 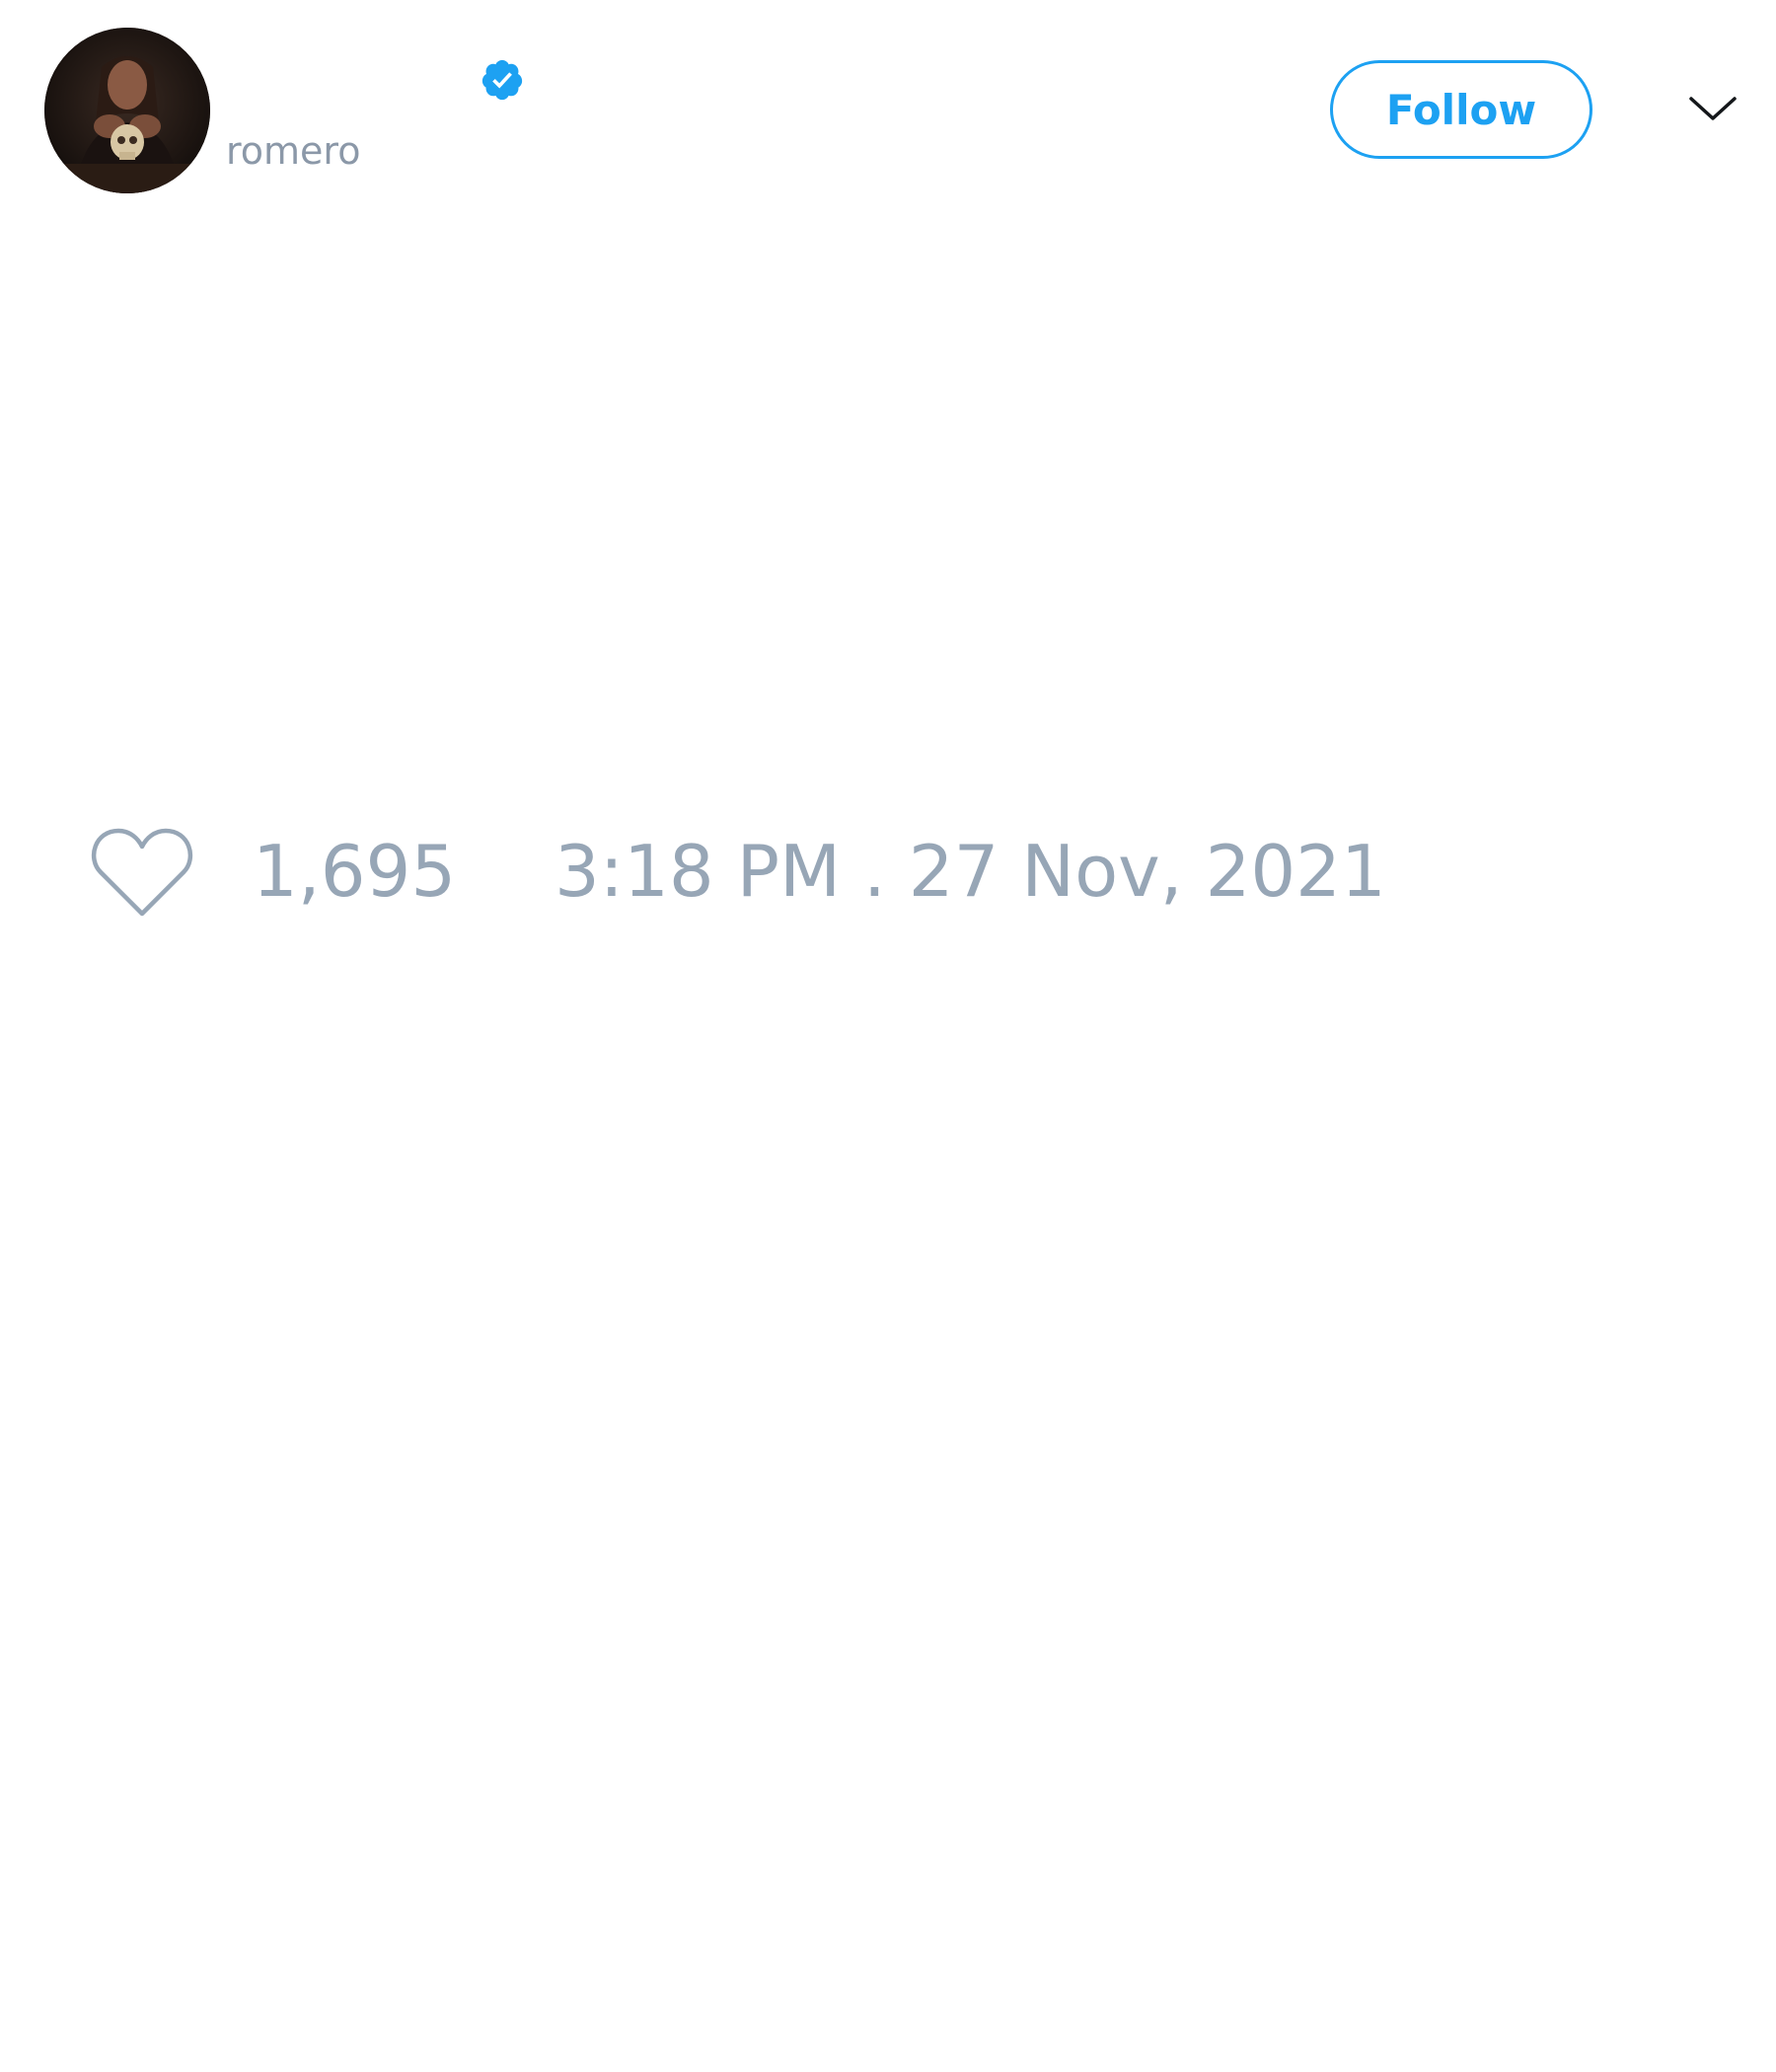 What do you see at coordinates (1713, 109) in the screenshot?
I see `chevron-down-icon` at bounding box center [1713, 109].